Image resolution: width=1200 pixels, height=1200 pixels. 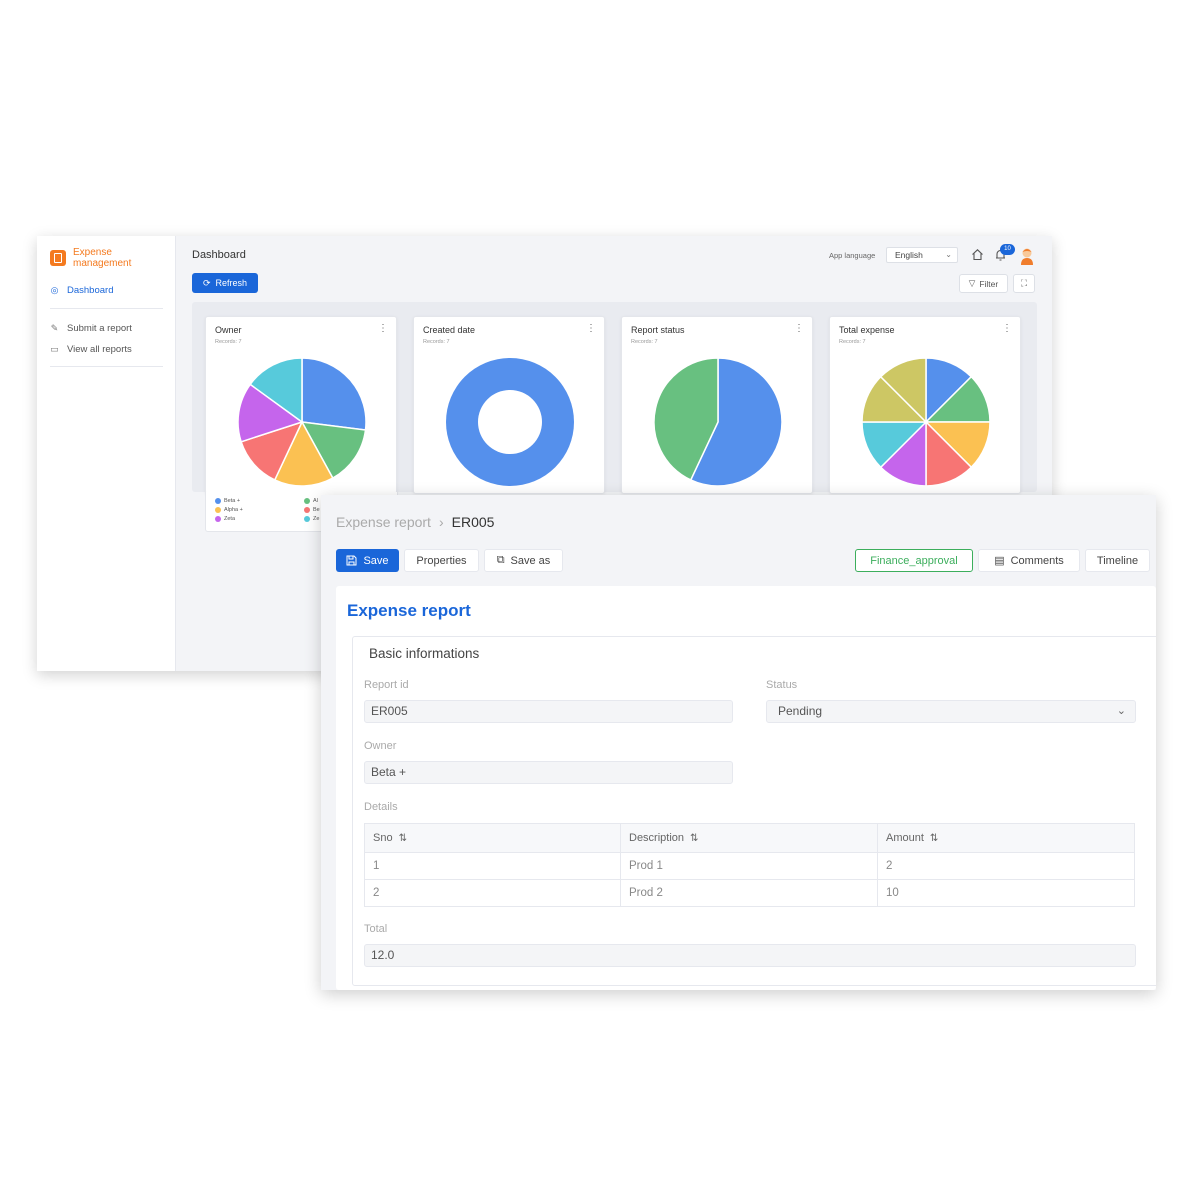 What do you see at coordinates (548, 711) in the screenshot?
I see `report-id-field: ER005` at bounding box center [548, 711].